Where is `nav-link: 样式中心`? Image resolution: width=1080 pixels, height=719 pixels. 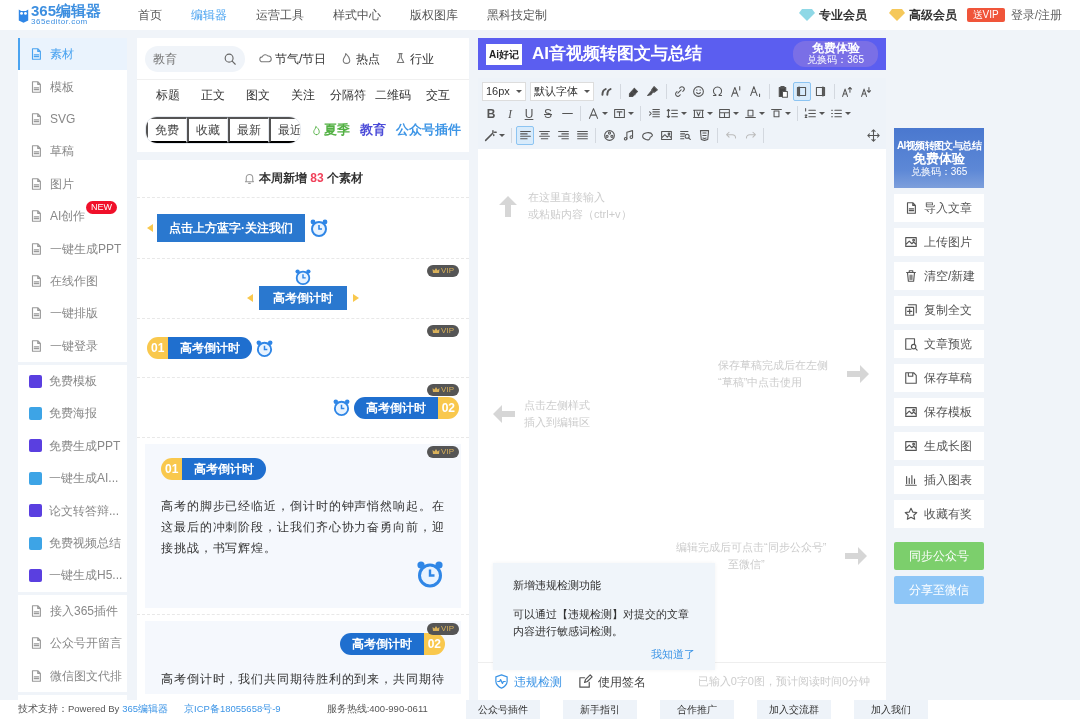 nav-link: 样式中心 is located at coordinates (357, 15).